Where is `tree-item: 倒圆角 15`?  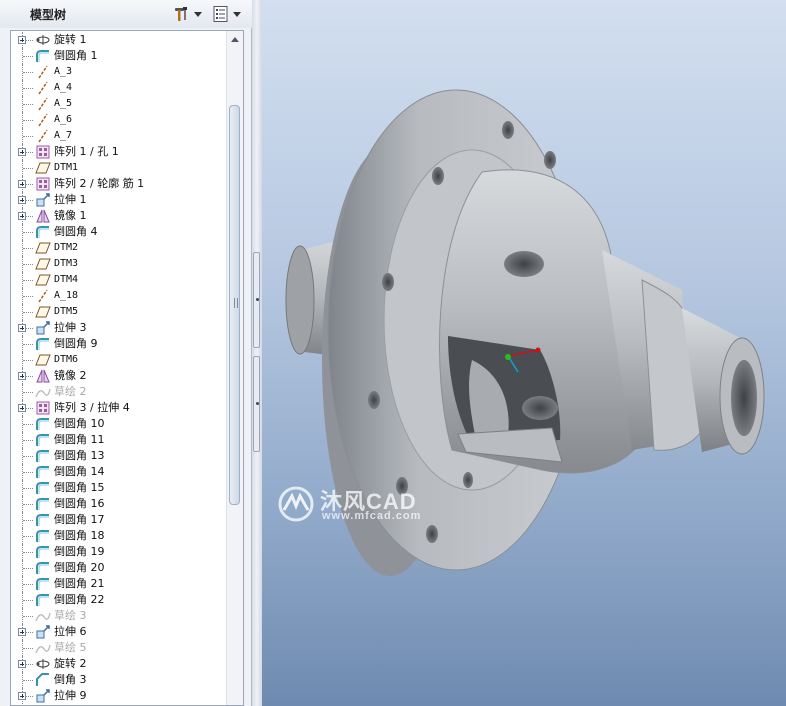 tree-item: 倒圆角 15 is located at coordinates (119, 488).